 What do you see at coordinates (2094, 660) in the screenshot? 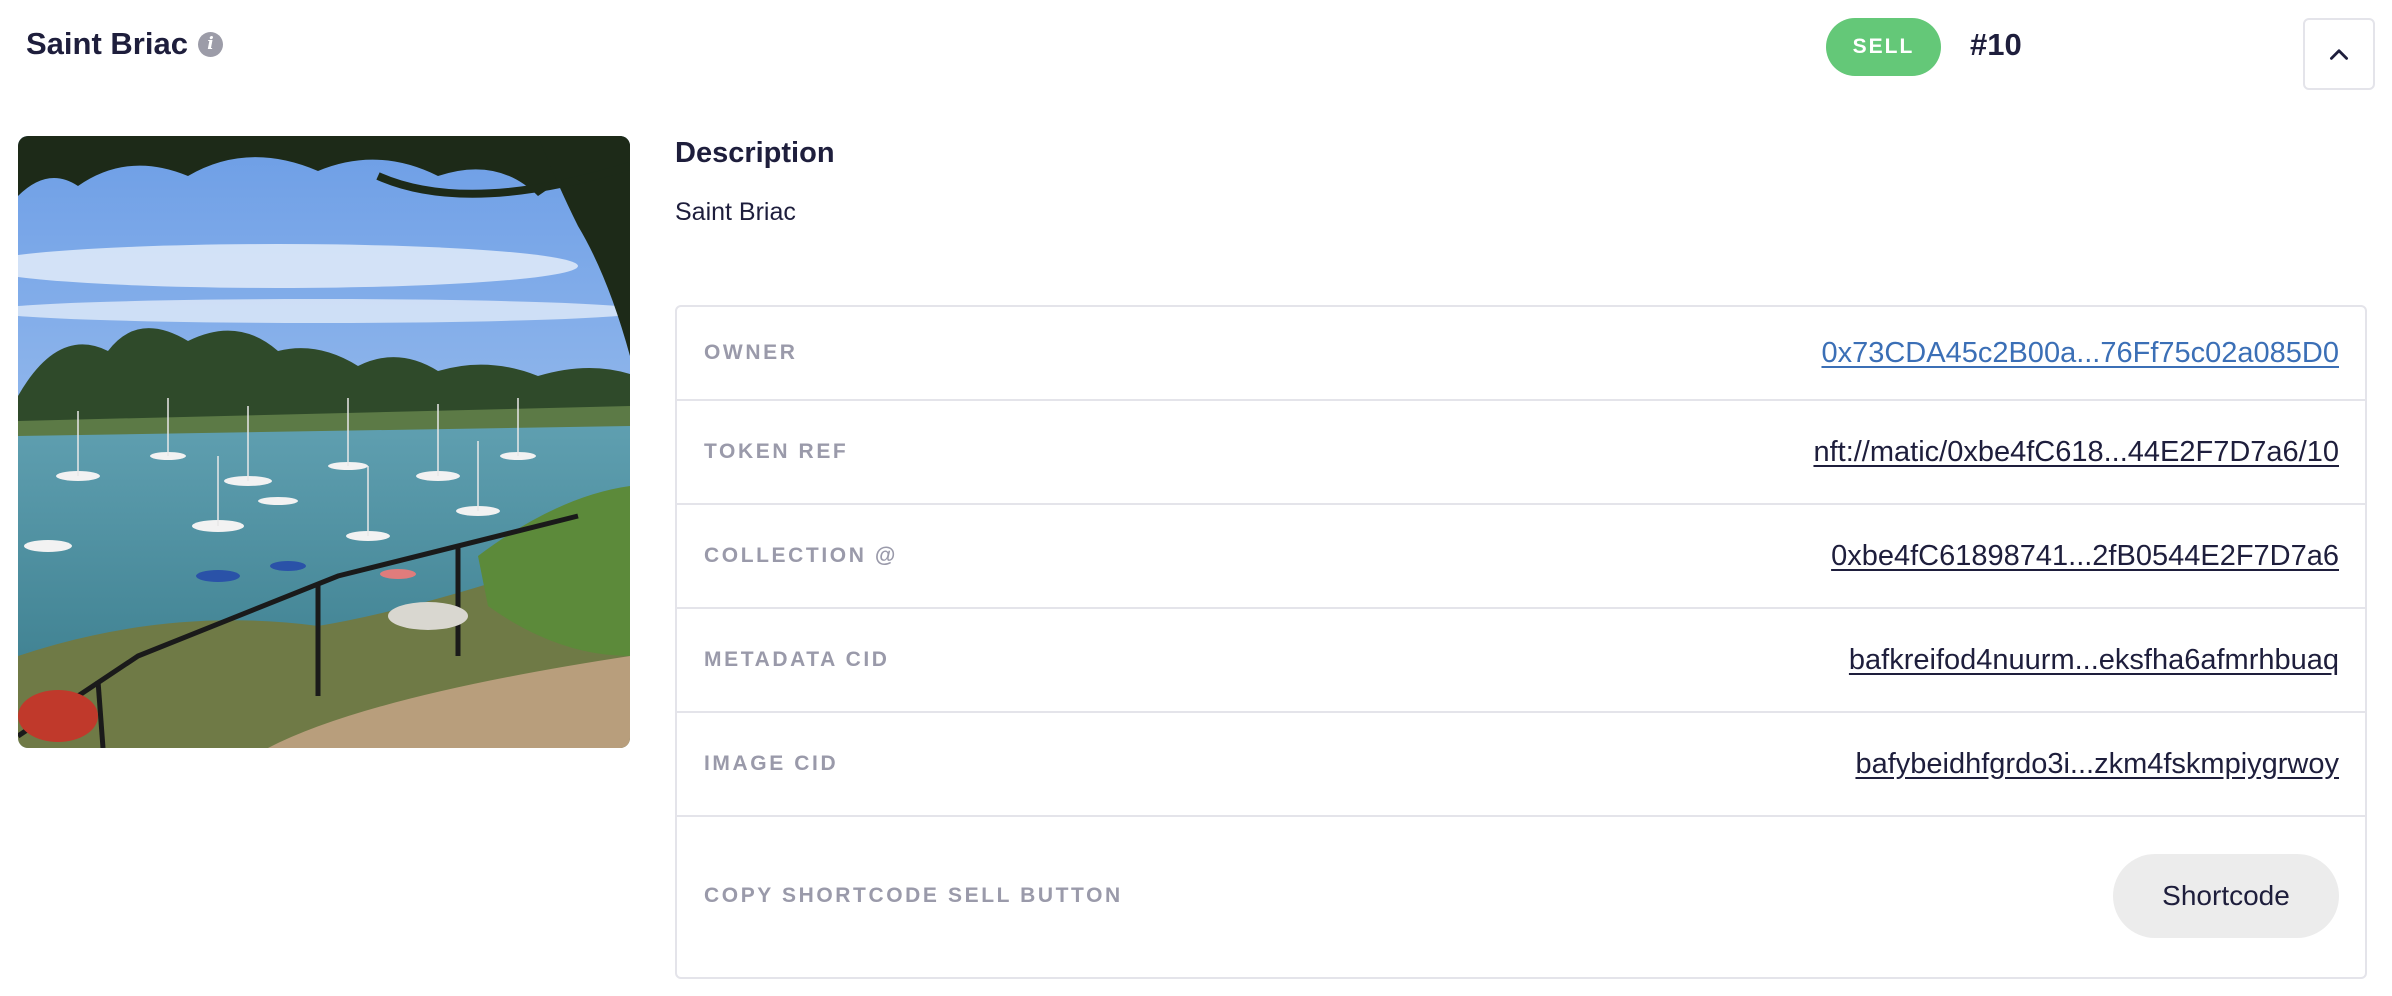
I see `metadata-cid-link: bafkreifod4nuurm...eksfha6afmrhbuaq` at bounding box center [2094, 660].